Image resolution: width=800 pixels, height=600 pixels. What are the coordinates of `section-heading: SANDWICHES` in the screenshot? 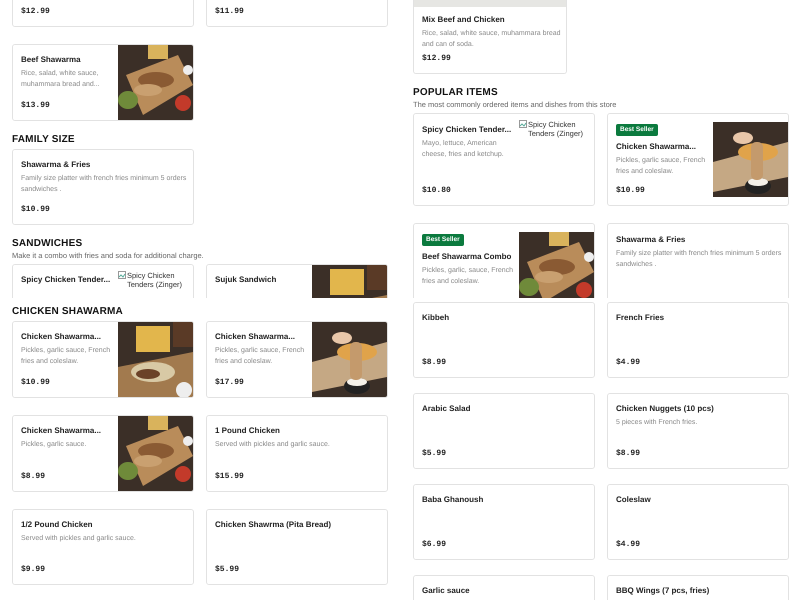 It's located at (48, 244).